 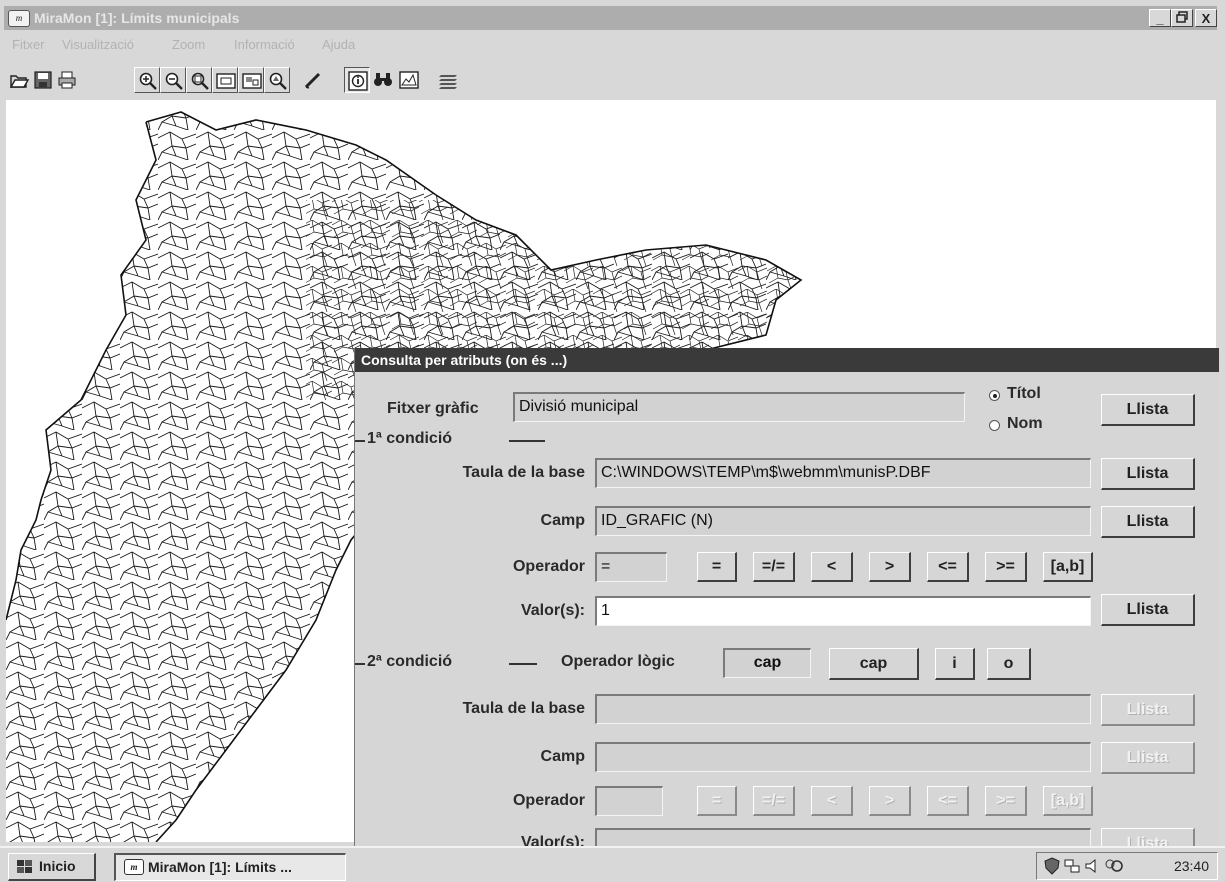 What do you see at coordinates (629, 801) in the screenshot?
I see `condition2-operator-field` at bounding box center [629, 801].